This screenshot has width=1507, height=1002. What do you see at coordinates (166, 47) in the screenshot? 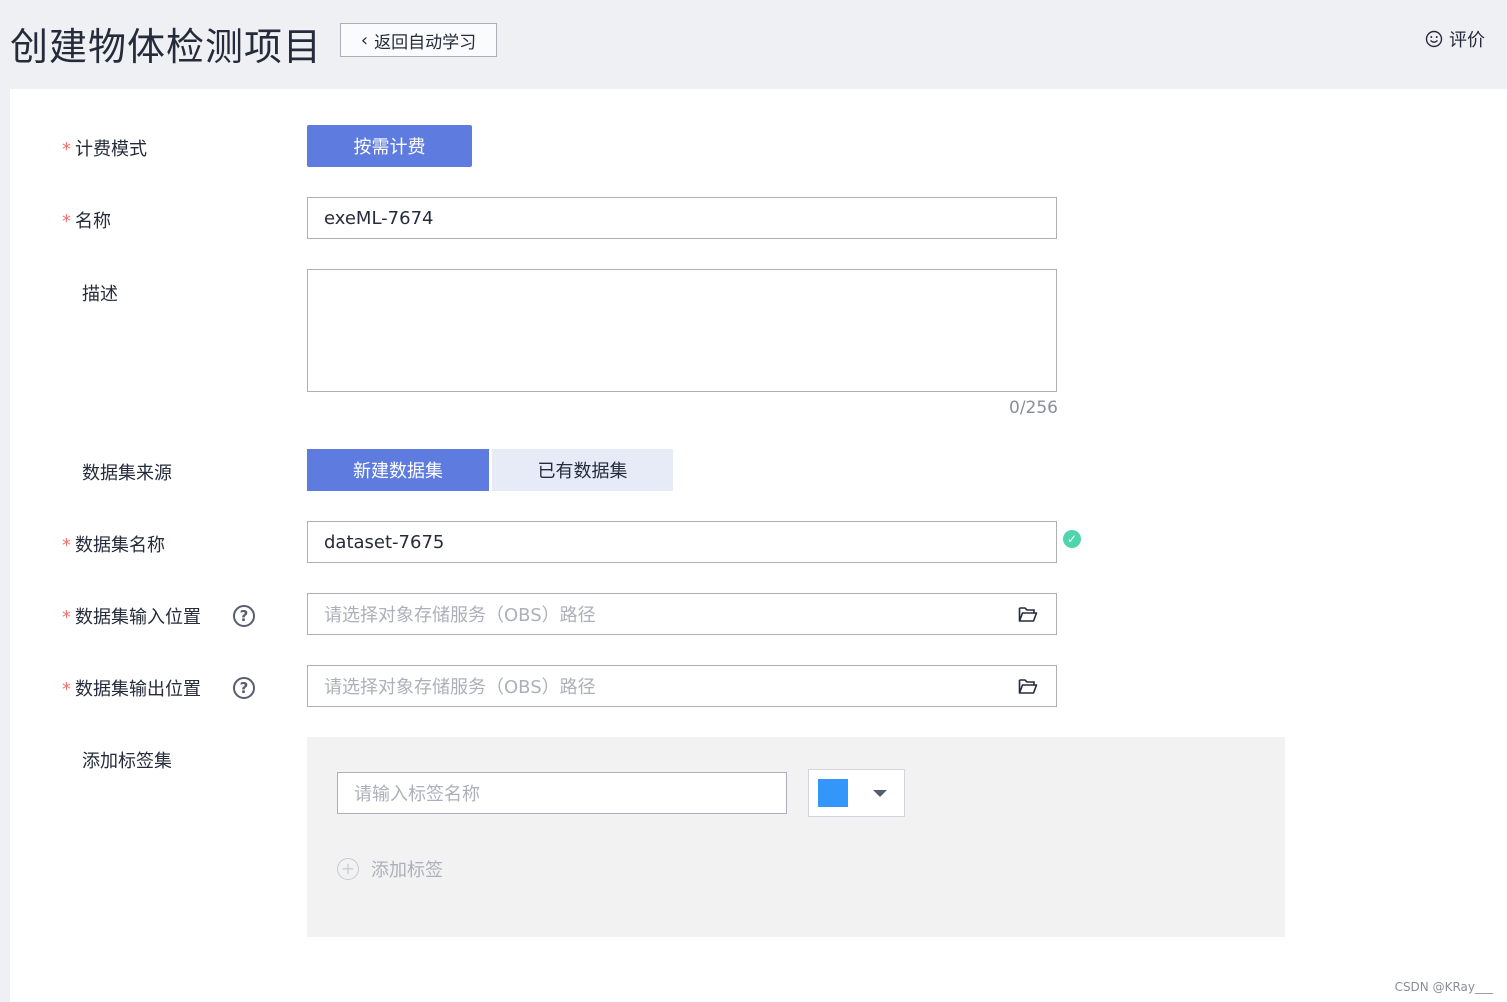
I see `page-title: 创建物体检测项目` at bounding box center [166, 47].